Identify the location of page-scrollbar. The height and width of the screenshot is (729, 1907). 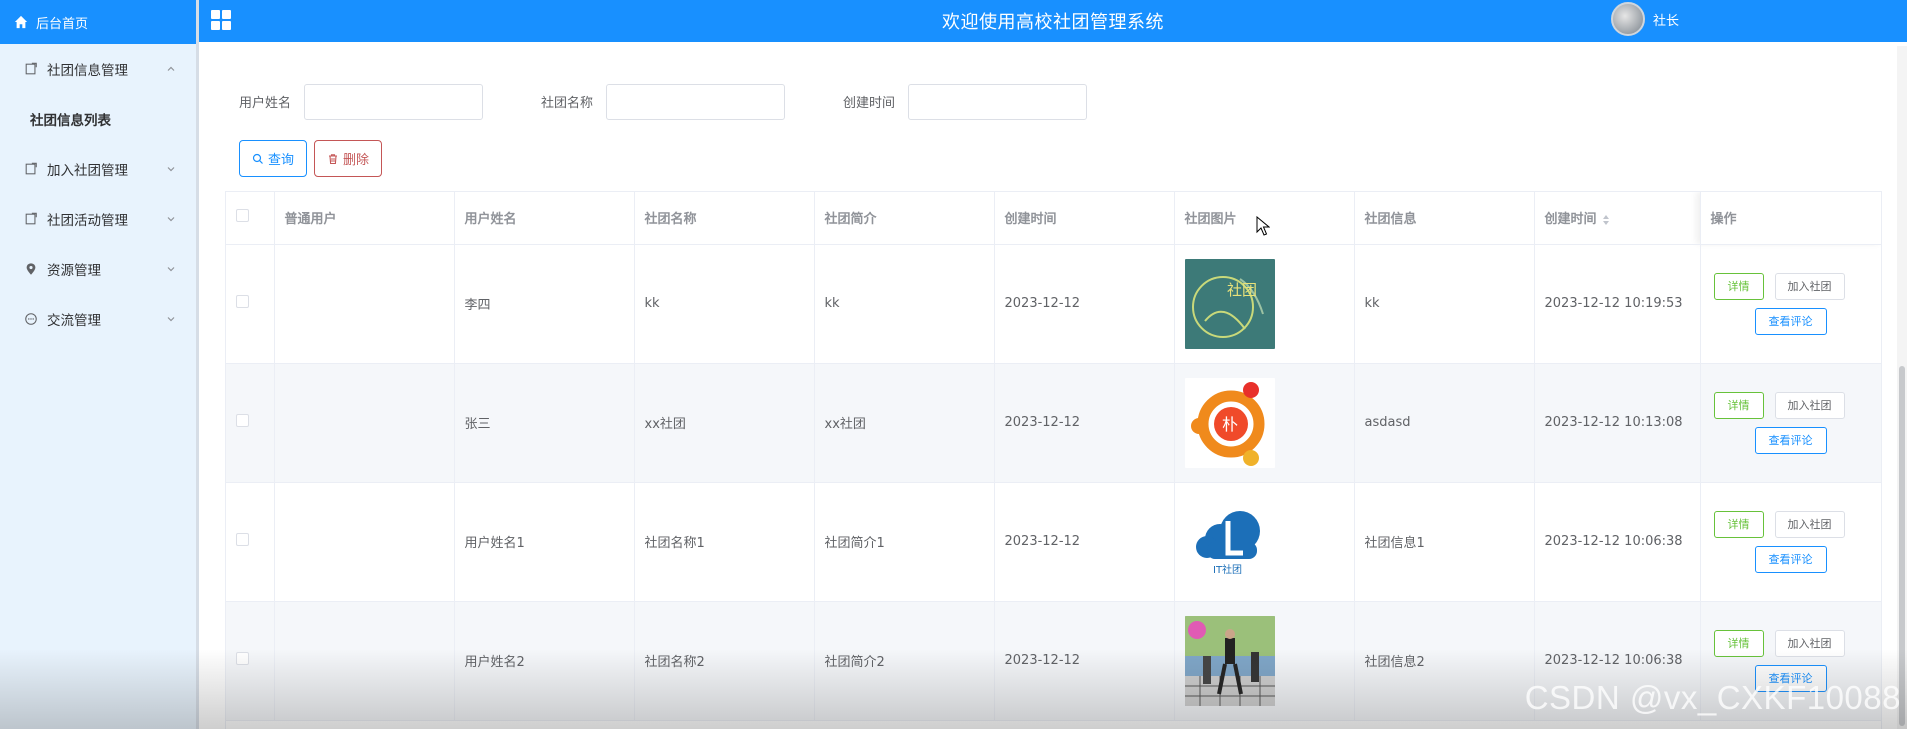
(1902, 387).